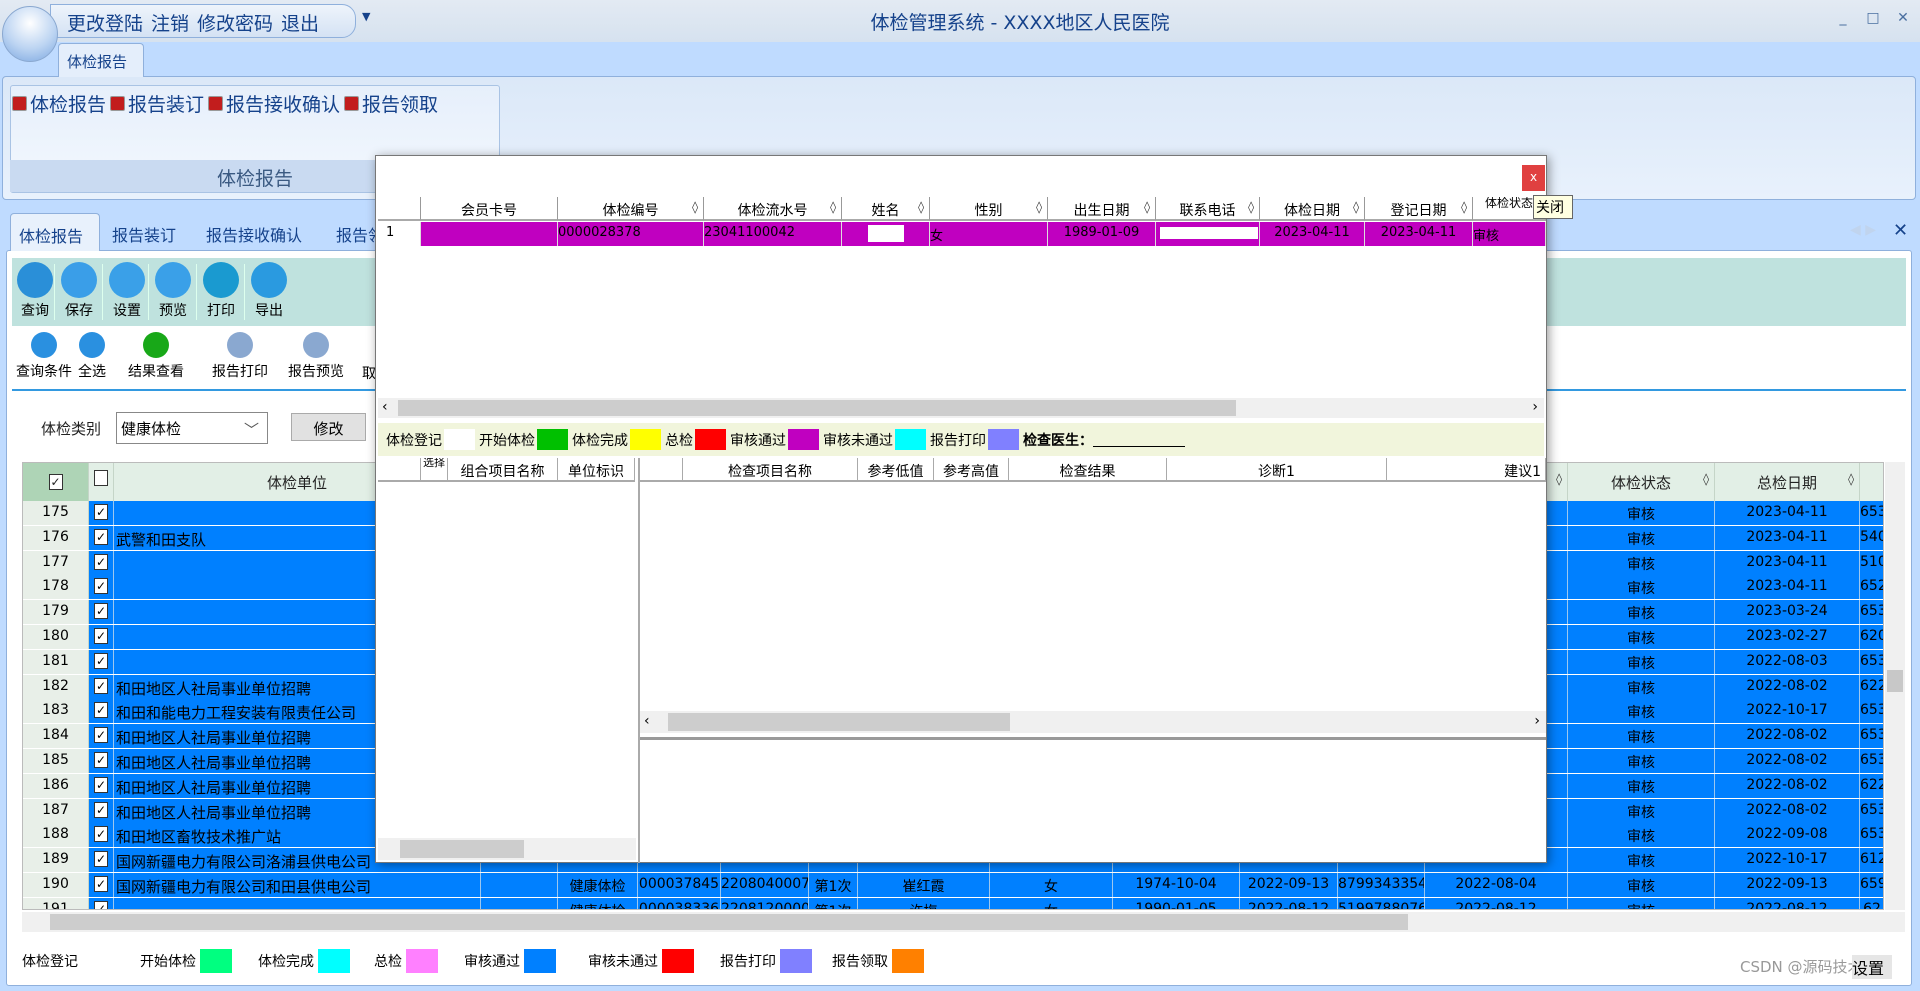  Describe the element at coordinates (1872, 967) in the screenshot. I see `settings-button: 设置` at that location.